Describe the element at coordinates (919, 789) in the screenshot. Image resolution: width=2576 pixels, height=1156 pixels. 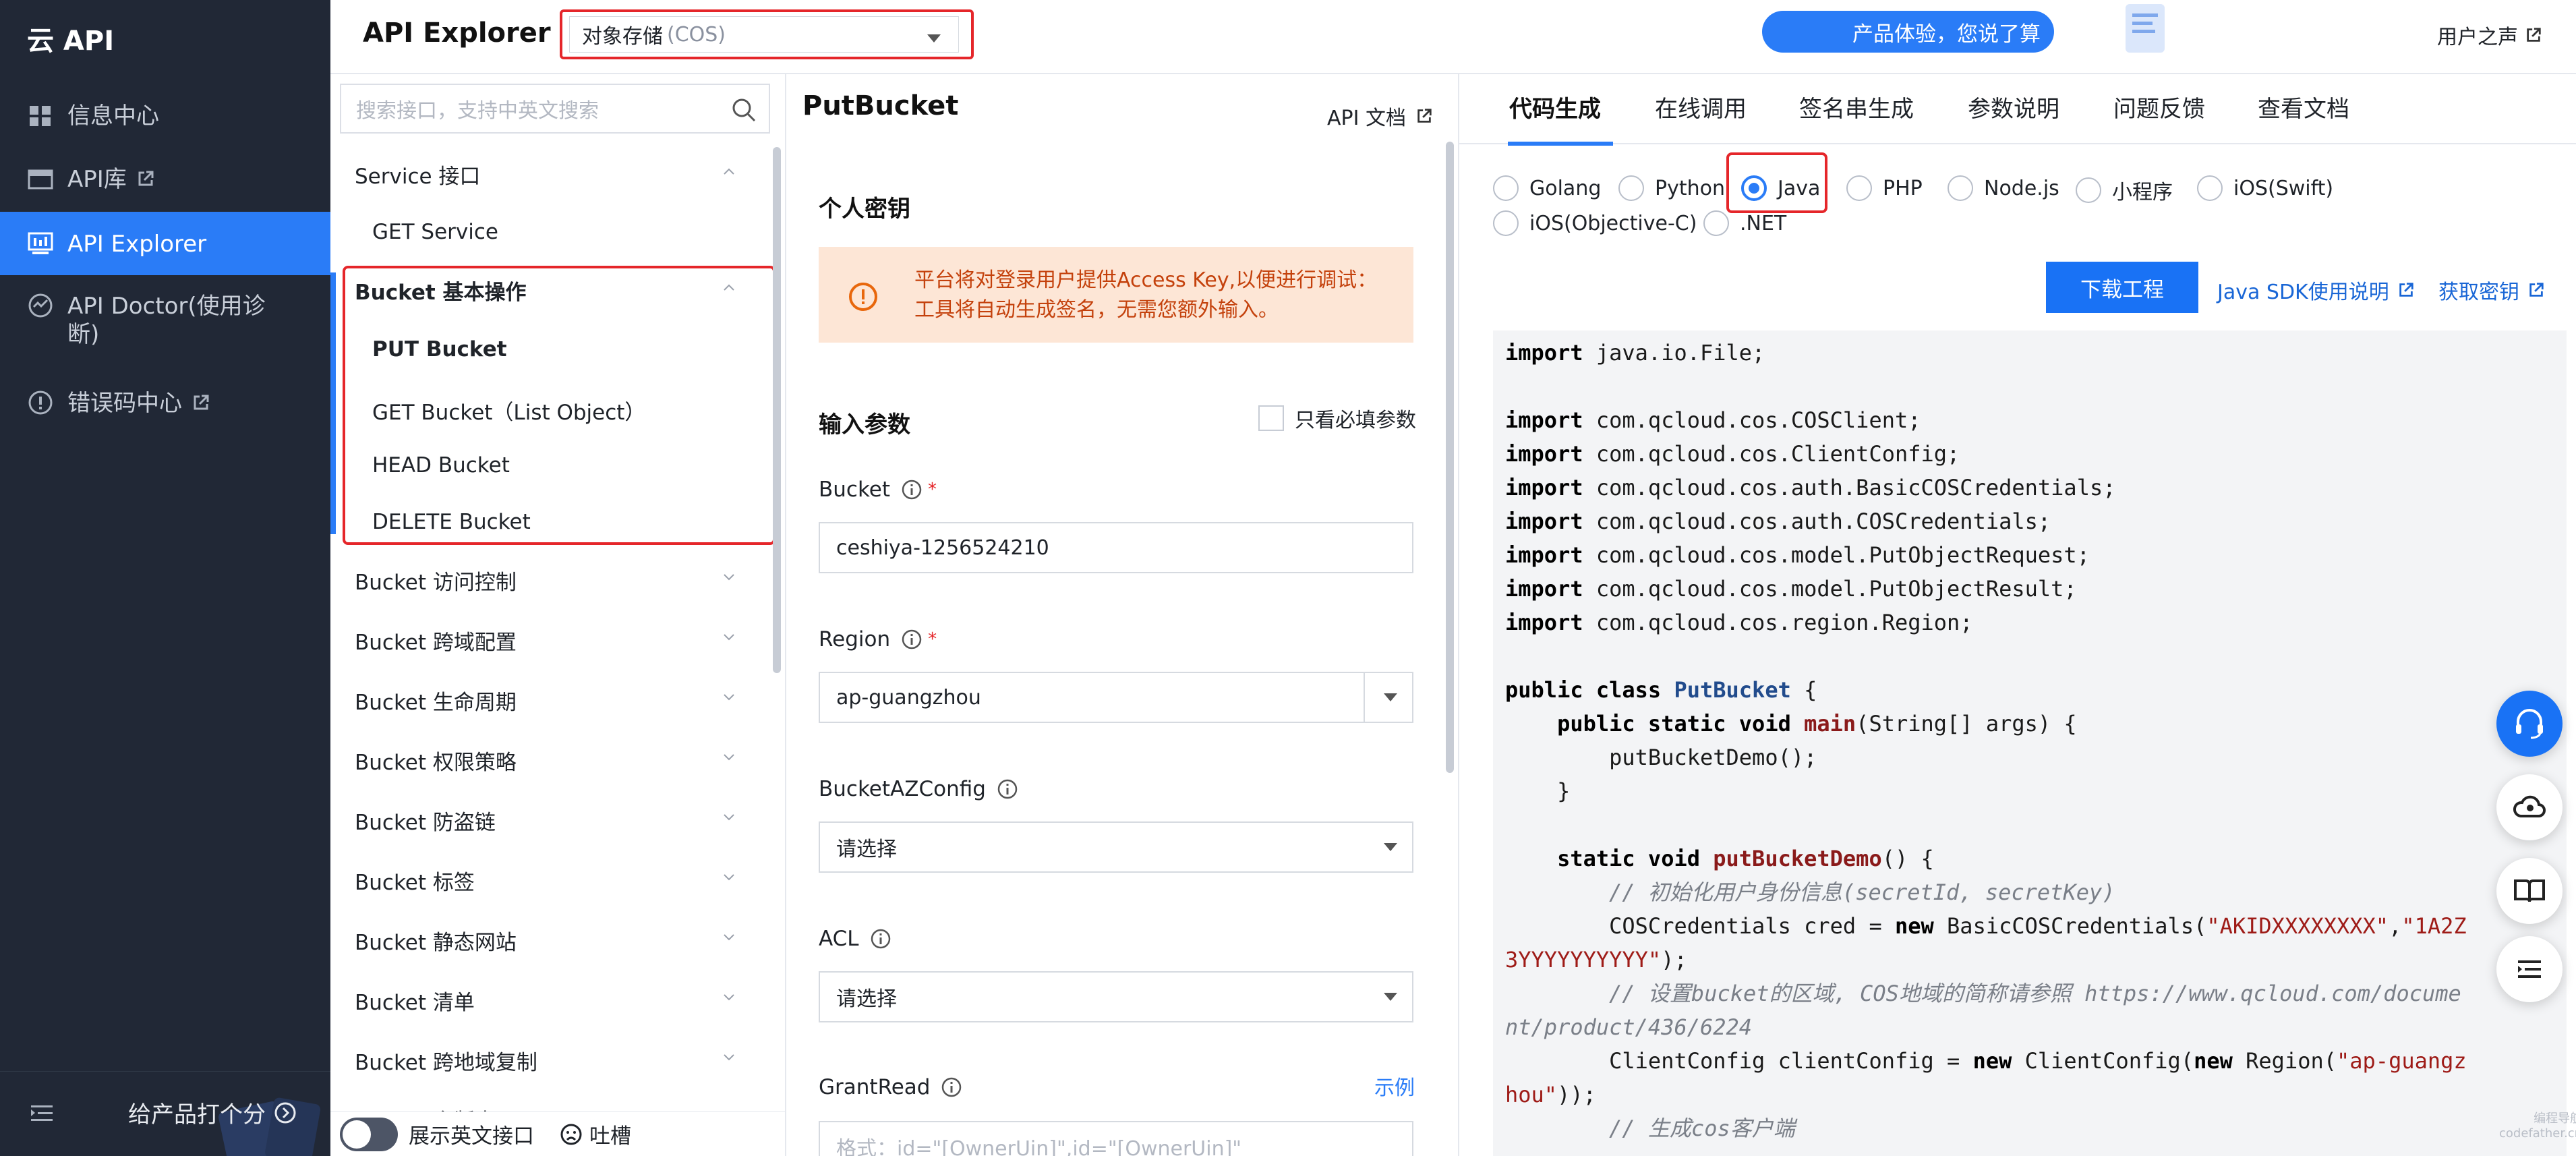
I see `bucket-az-config-label: BucketAZConfig` at that location.